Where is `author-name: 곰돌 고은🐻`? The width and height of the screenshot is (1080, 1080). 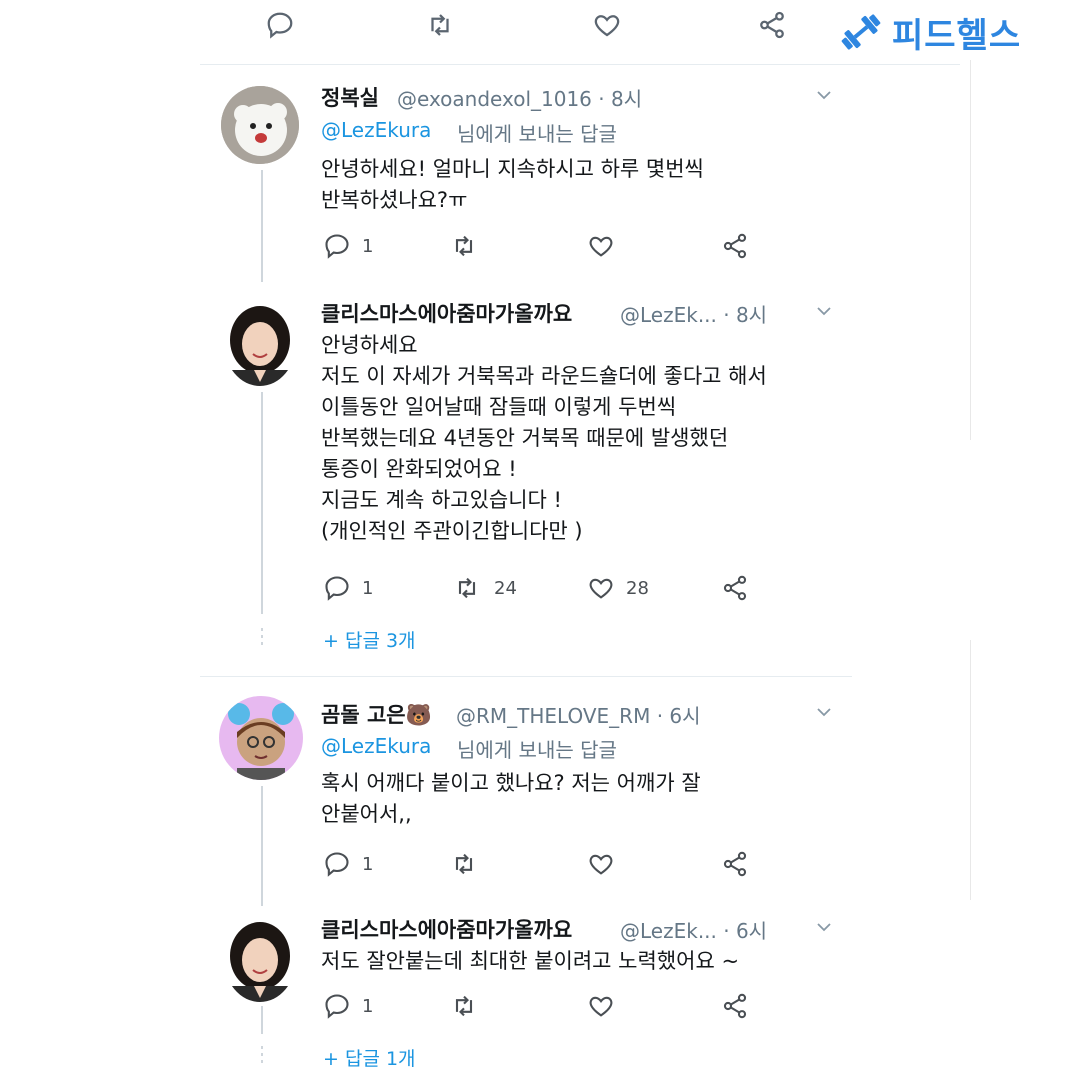 author-name: 곰돌 고은🐻 is located at coordinates (376, 714).